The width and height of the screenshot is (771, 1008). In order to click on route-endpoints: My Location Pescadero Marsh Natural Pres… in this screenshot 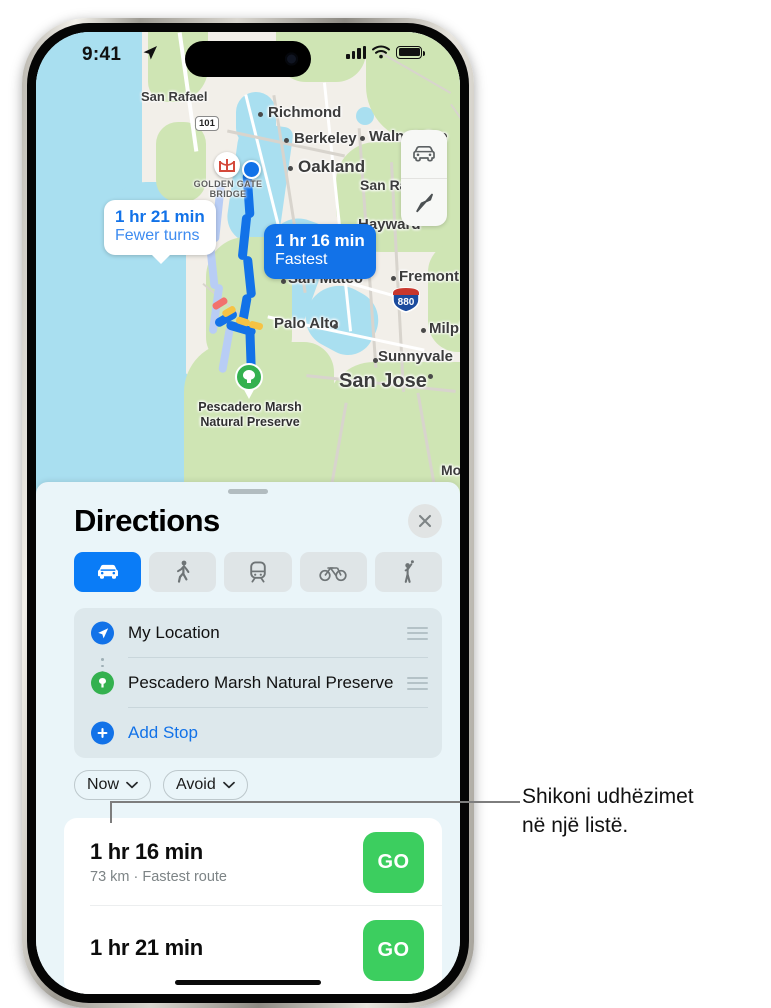, I will do `click(258, 683)`.